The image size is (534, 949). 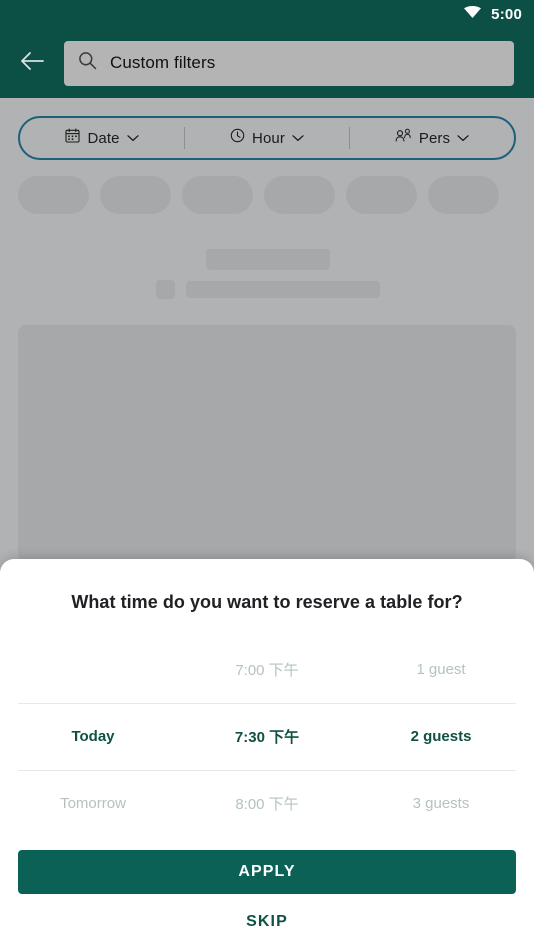 What do you see at coordinates (441, 736) in the screenshot?
I see `picker-guests-cell: 2 guests` at bounding box center [441, 736].